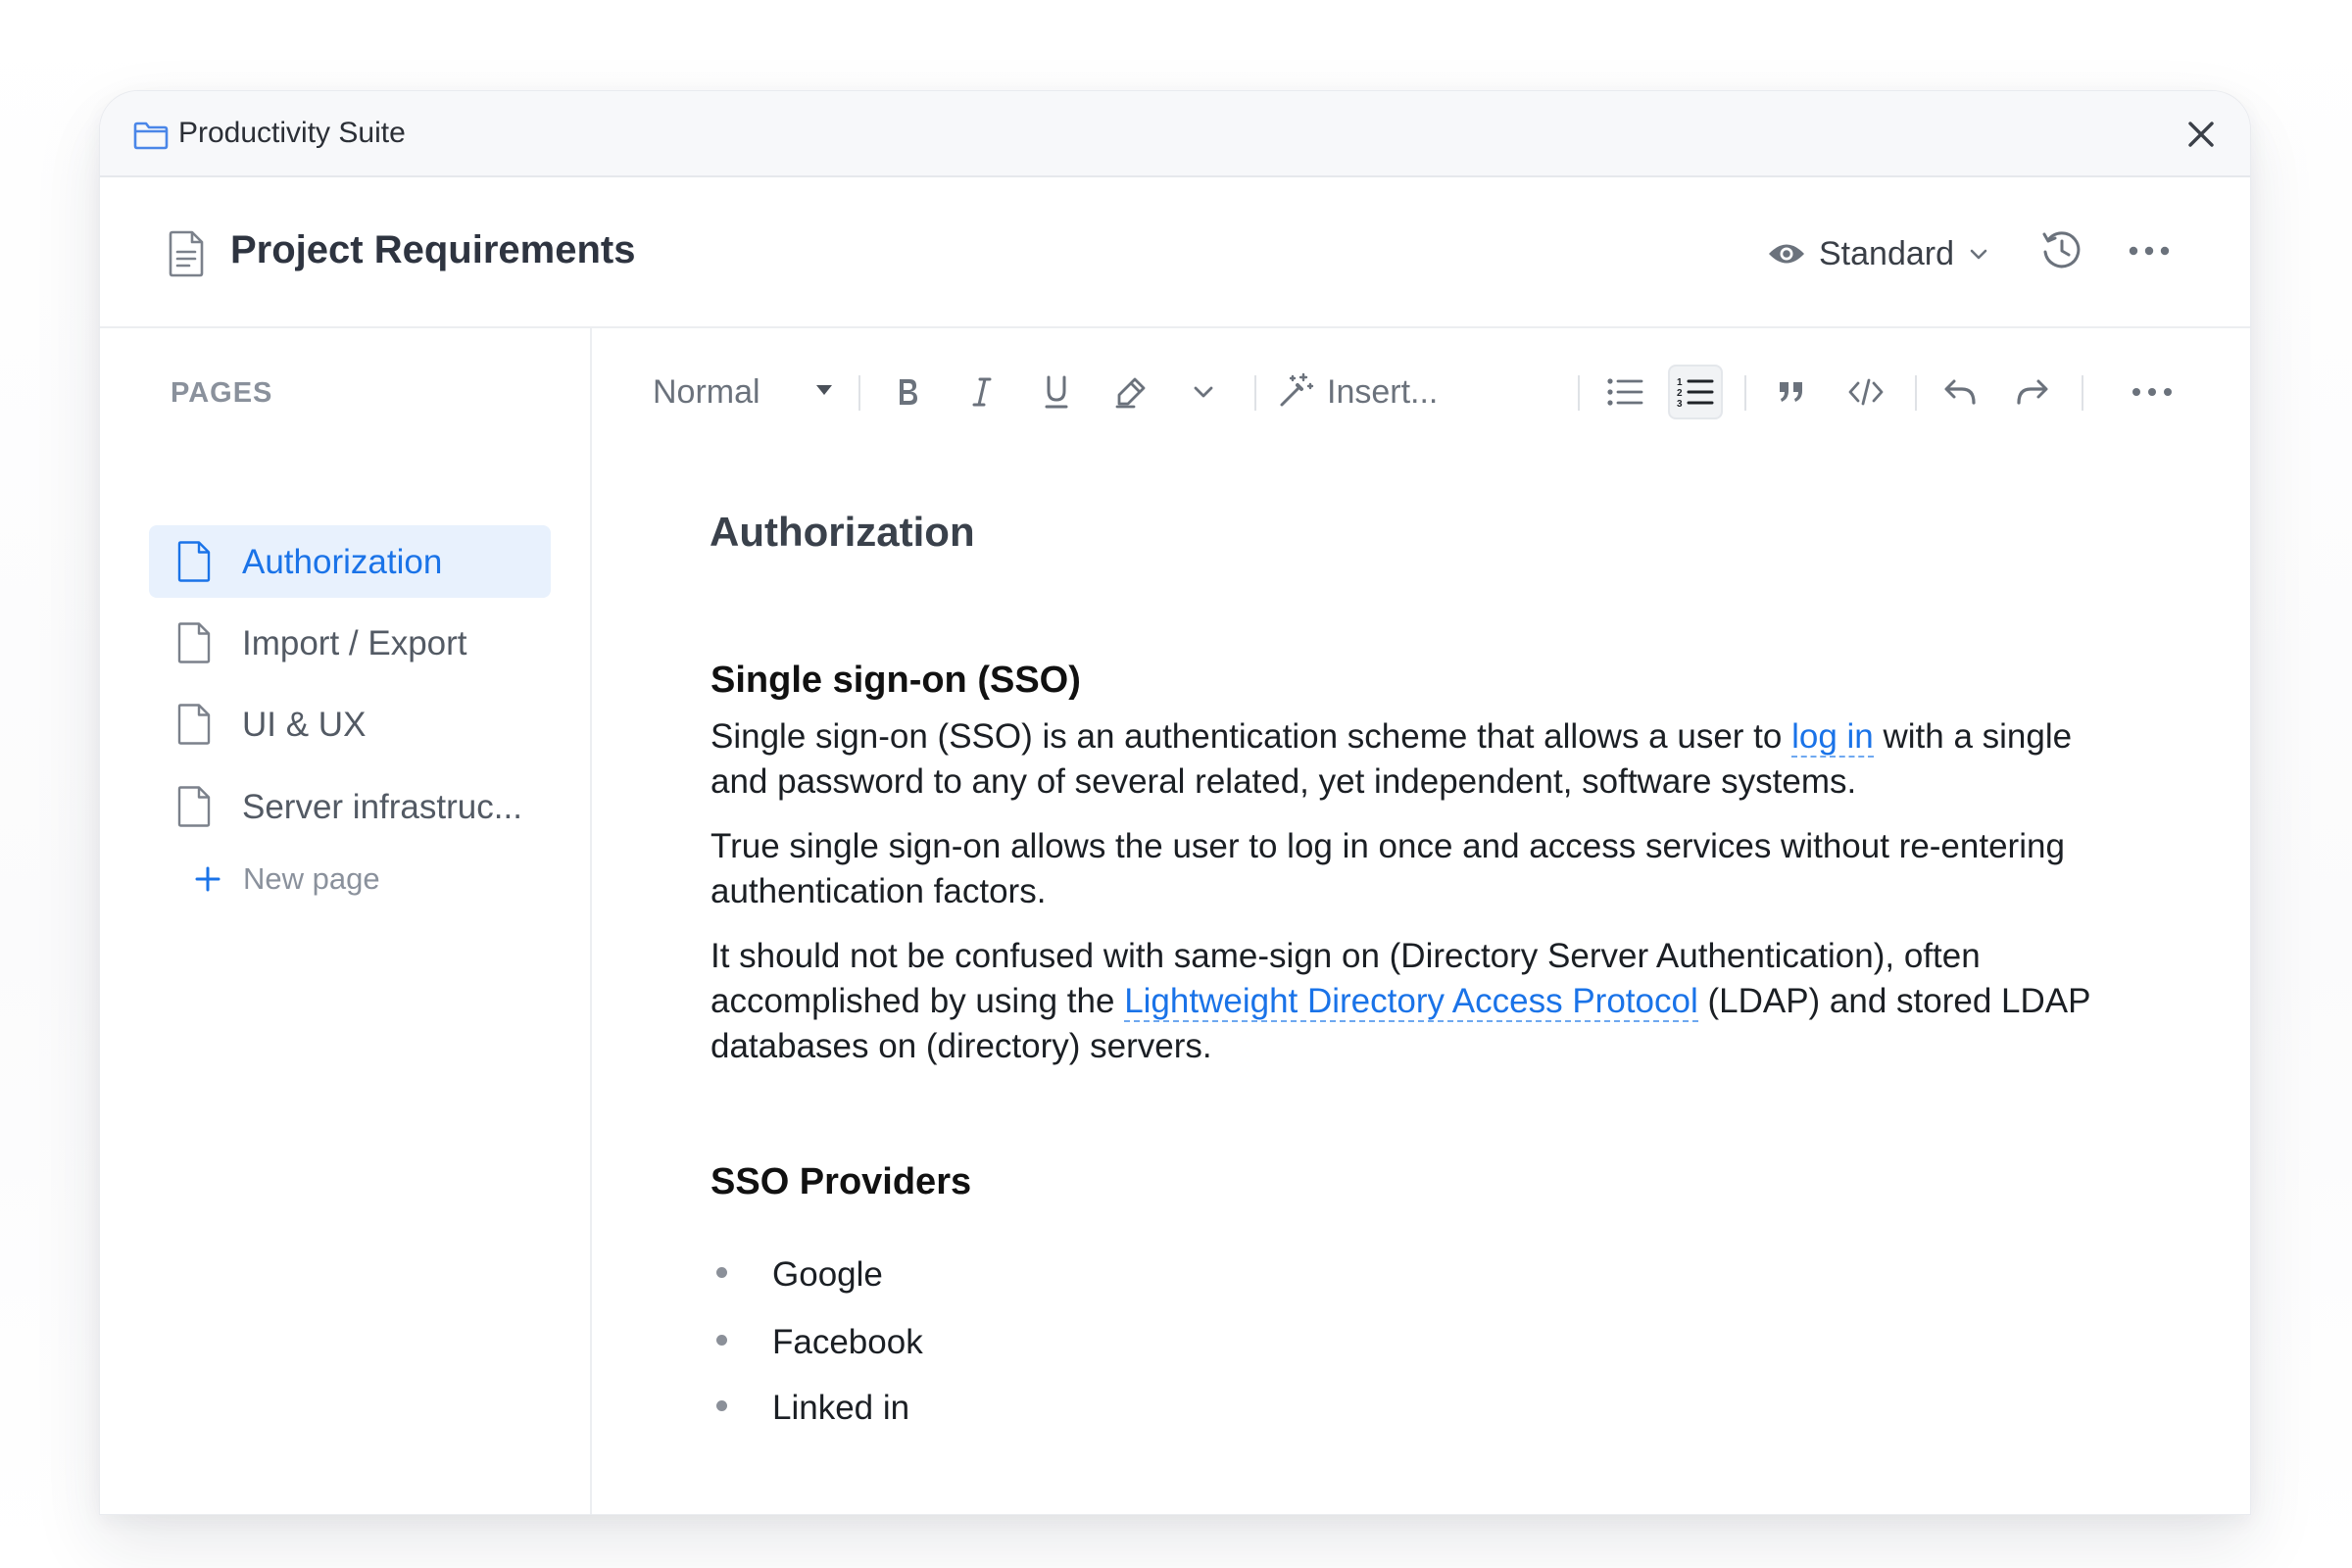  I want to click on list-item-text: Linked in, so click(841, 1408).